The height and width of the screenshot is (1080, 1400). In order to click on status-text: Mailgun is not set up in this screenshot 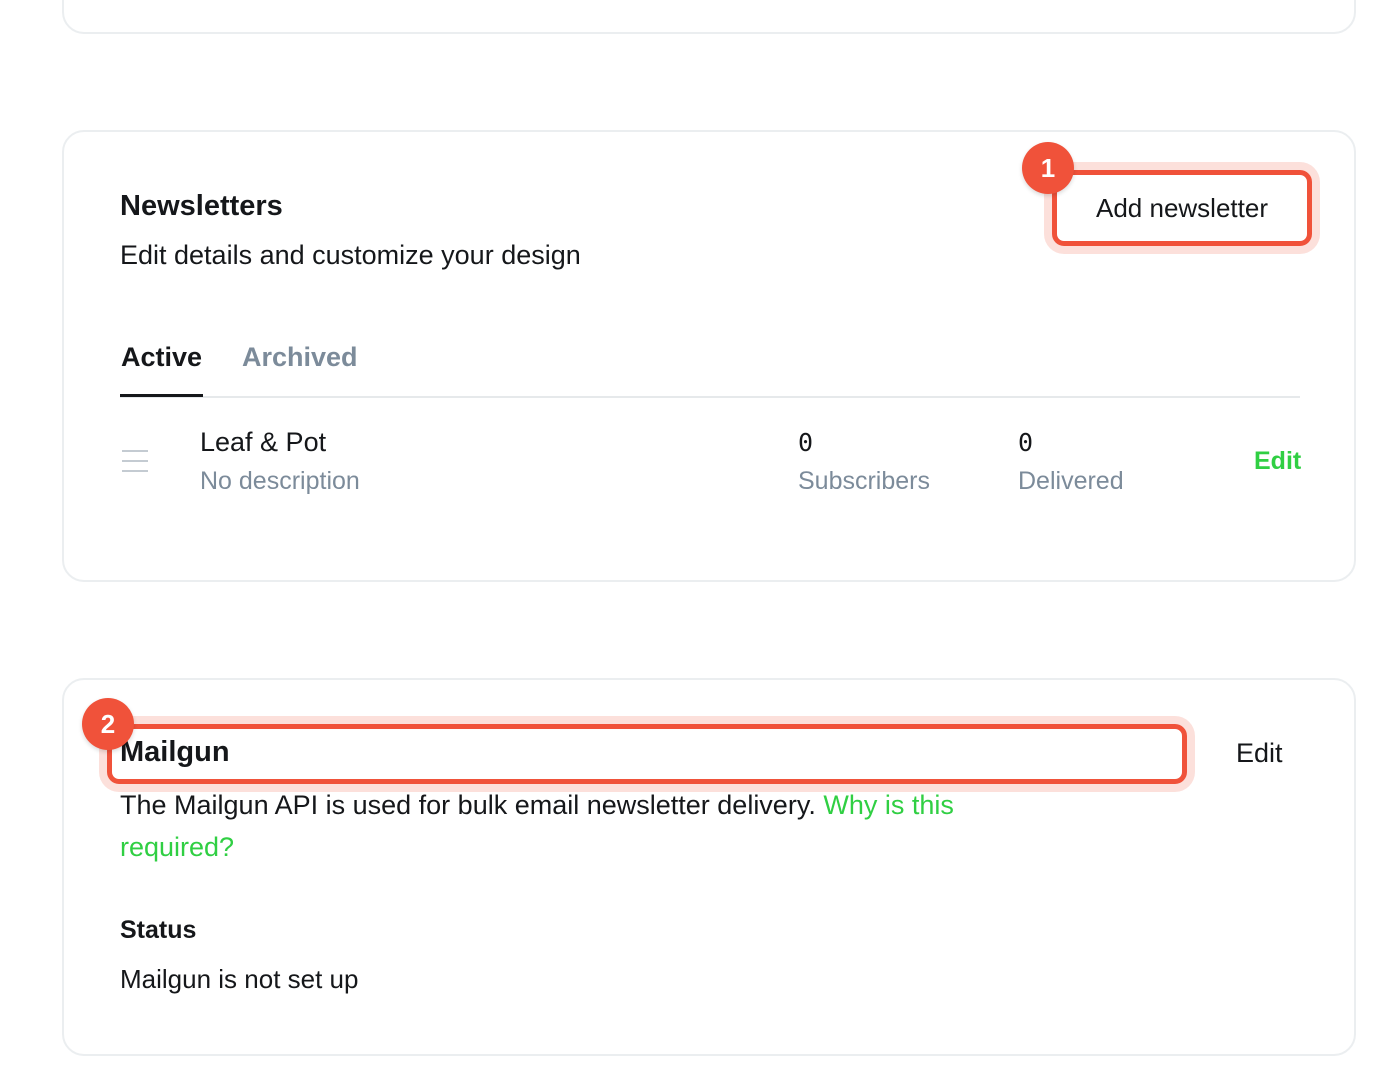, I will do `click(239, 979)`.